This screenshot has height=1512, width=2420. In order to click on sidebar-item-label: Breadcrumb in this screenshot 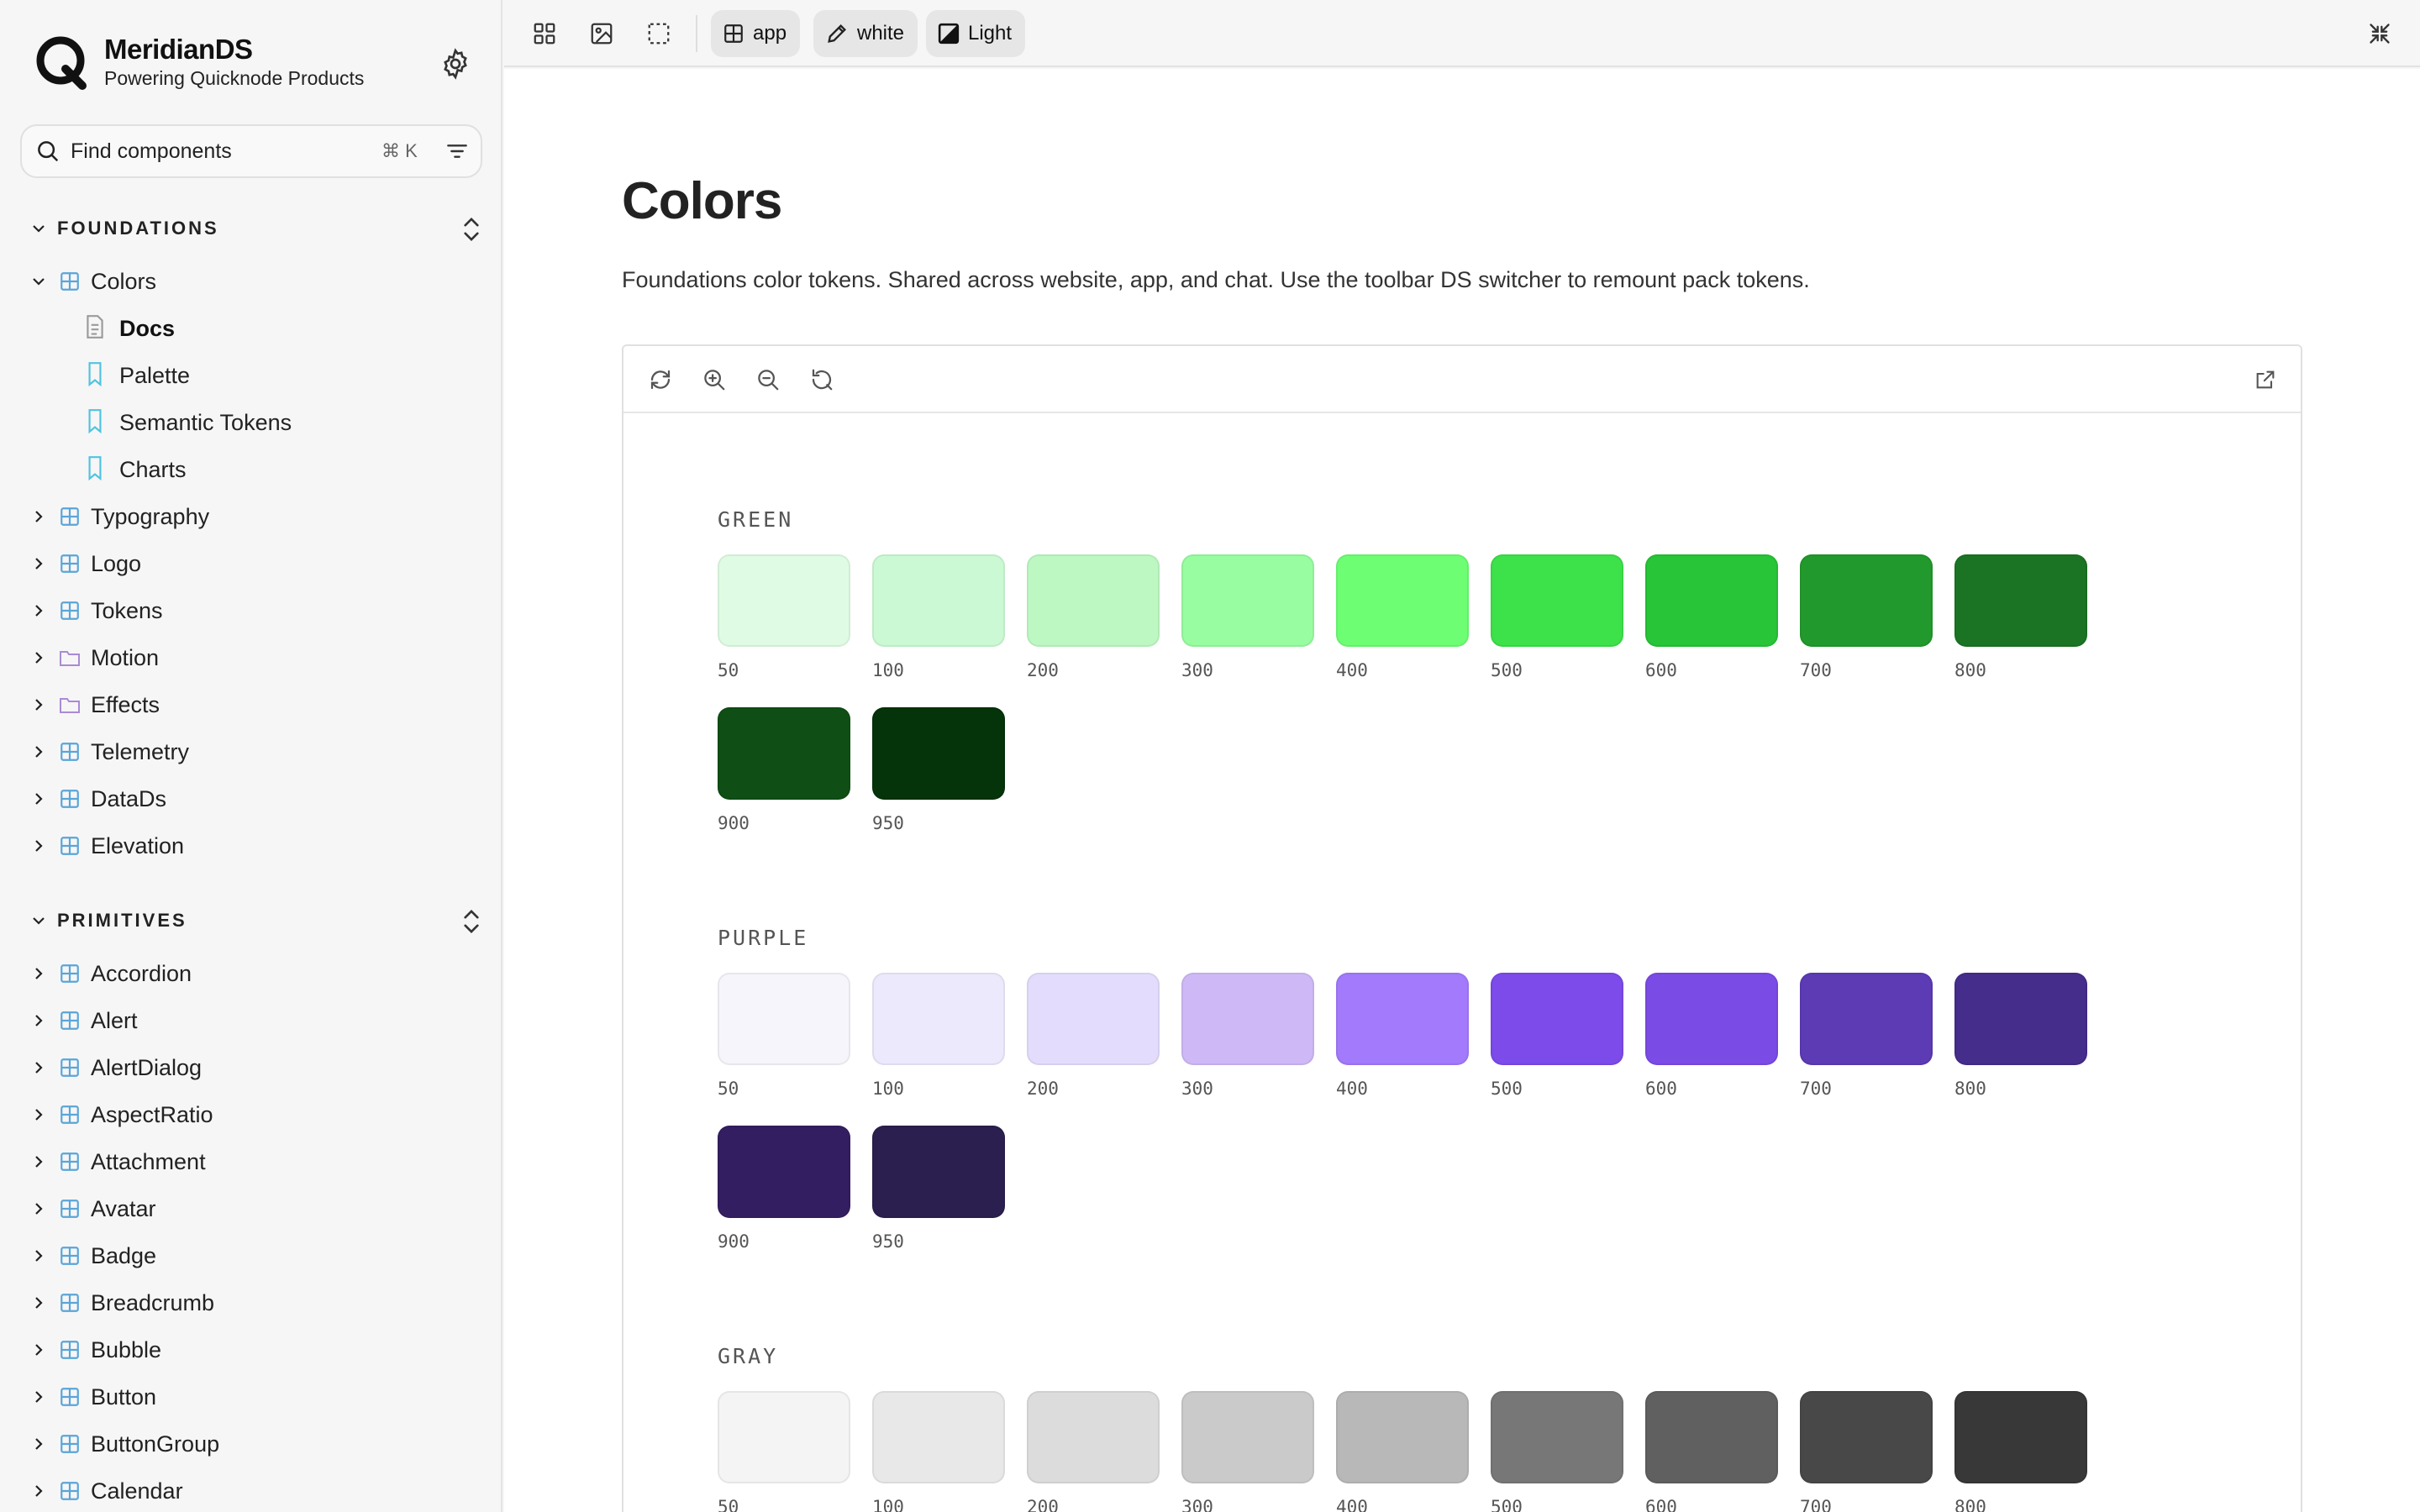, I will do `click(153, 1302)`.